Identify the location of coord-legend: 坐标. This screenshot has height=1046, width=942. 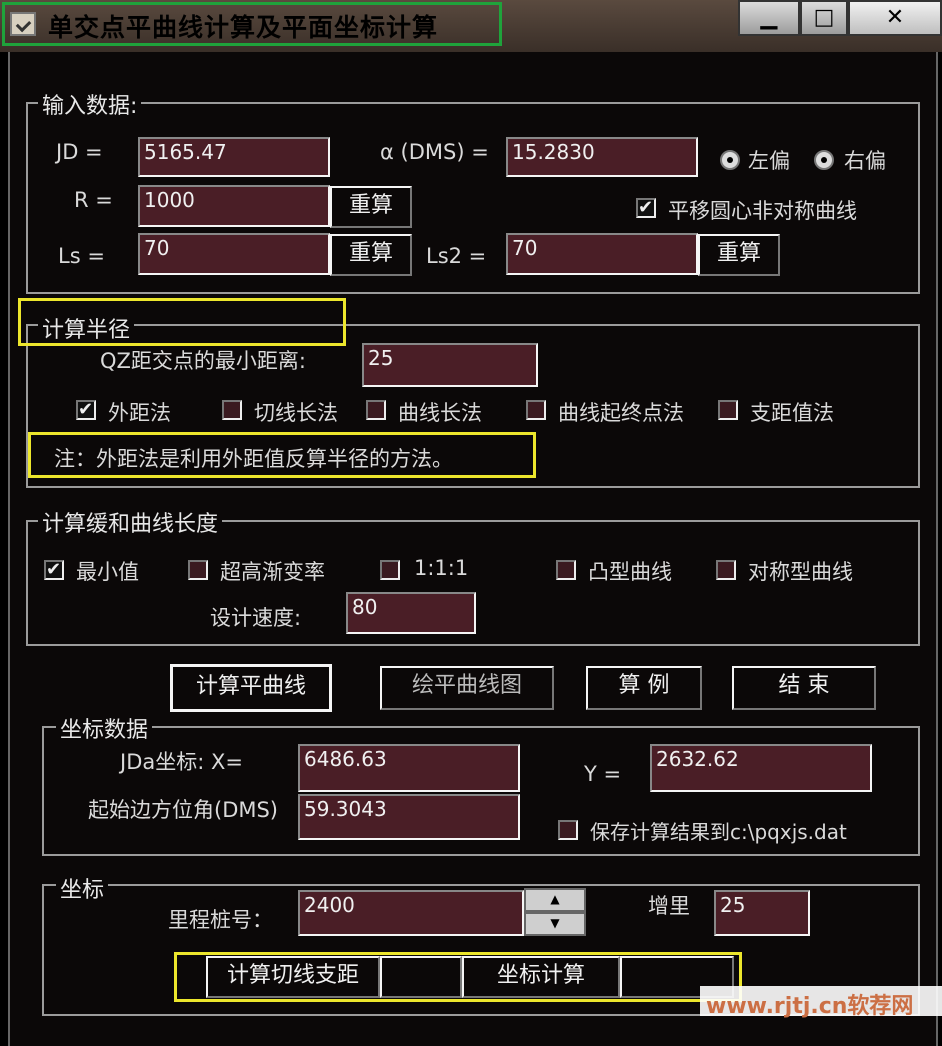
(82, 888).